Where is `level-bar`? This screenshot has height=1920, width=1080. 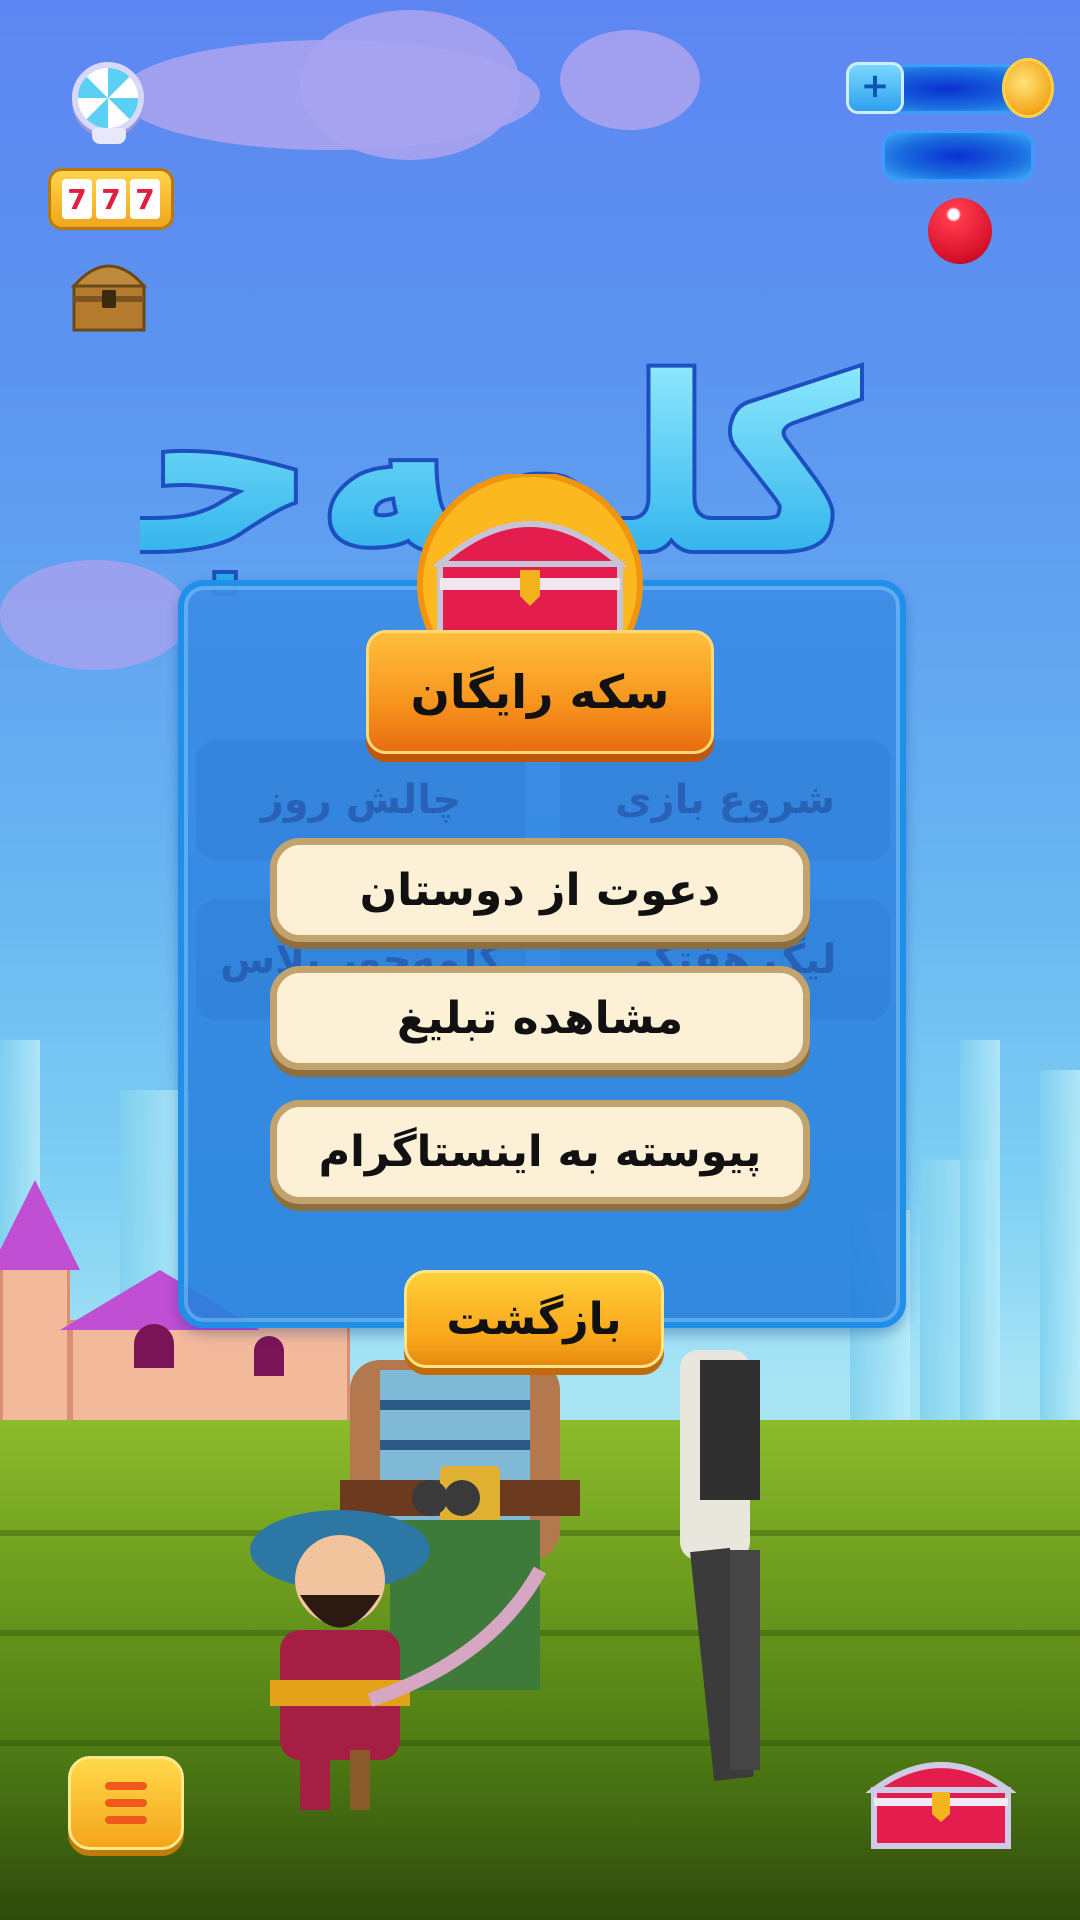 level-bar is located at coordinates (958, 156).